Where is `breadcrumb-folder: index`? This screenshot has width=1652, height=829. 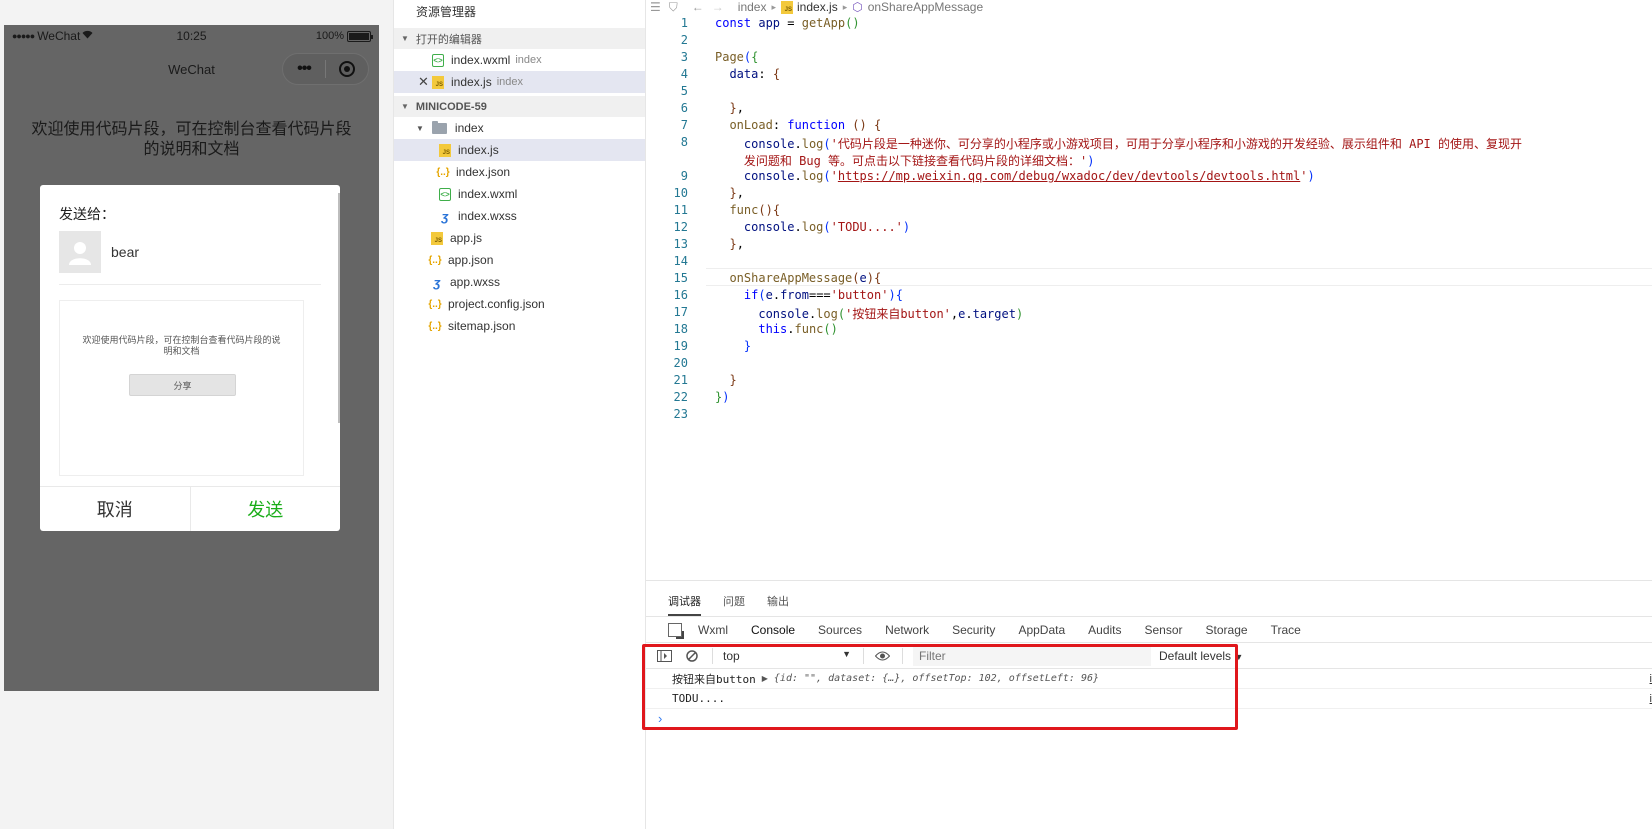 breadcrumb-folder: index is located at coordinates (752, 7).